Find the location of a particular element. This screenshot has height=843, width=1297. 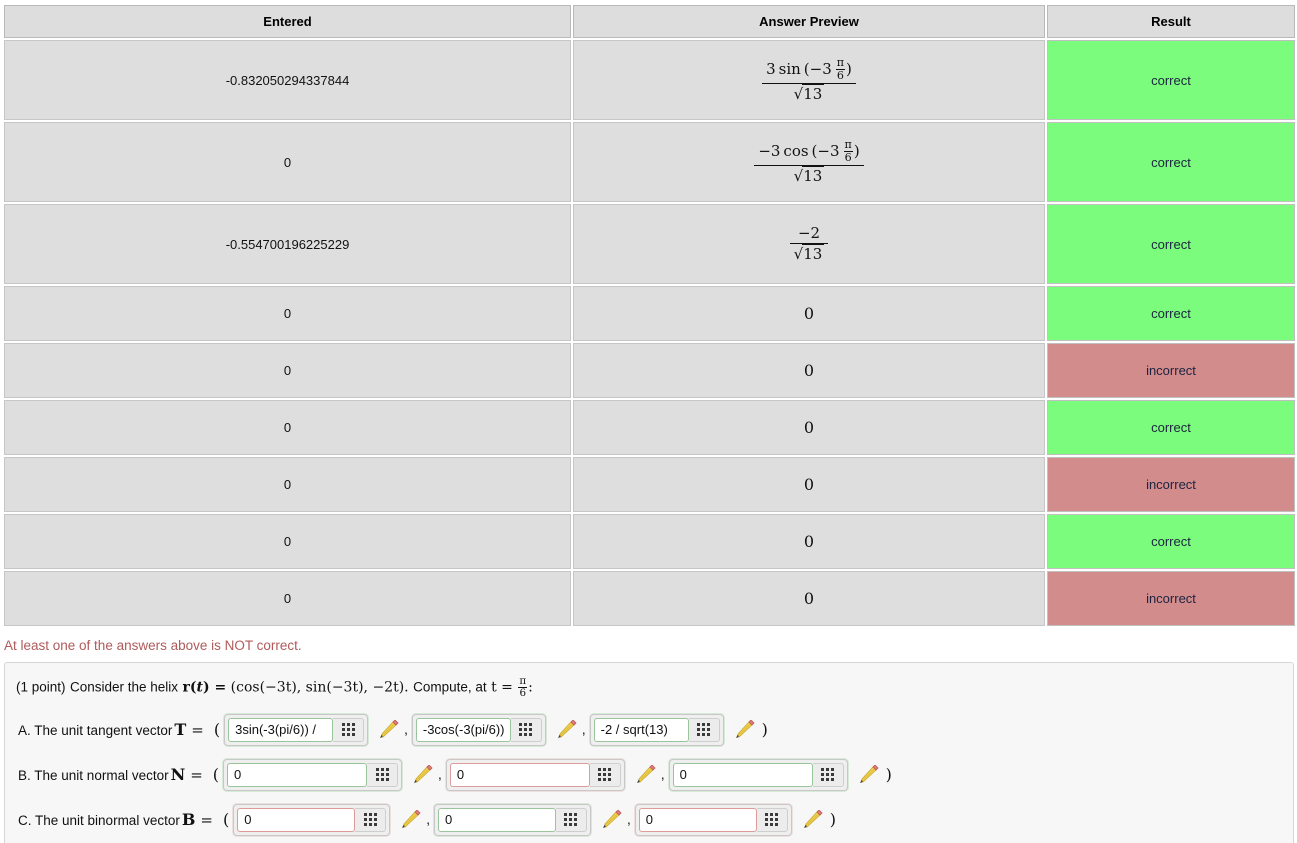

compute-text: Compute, at is located at coordinates (450, 687).